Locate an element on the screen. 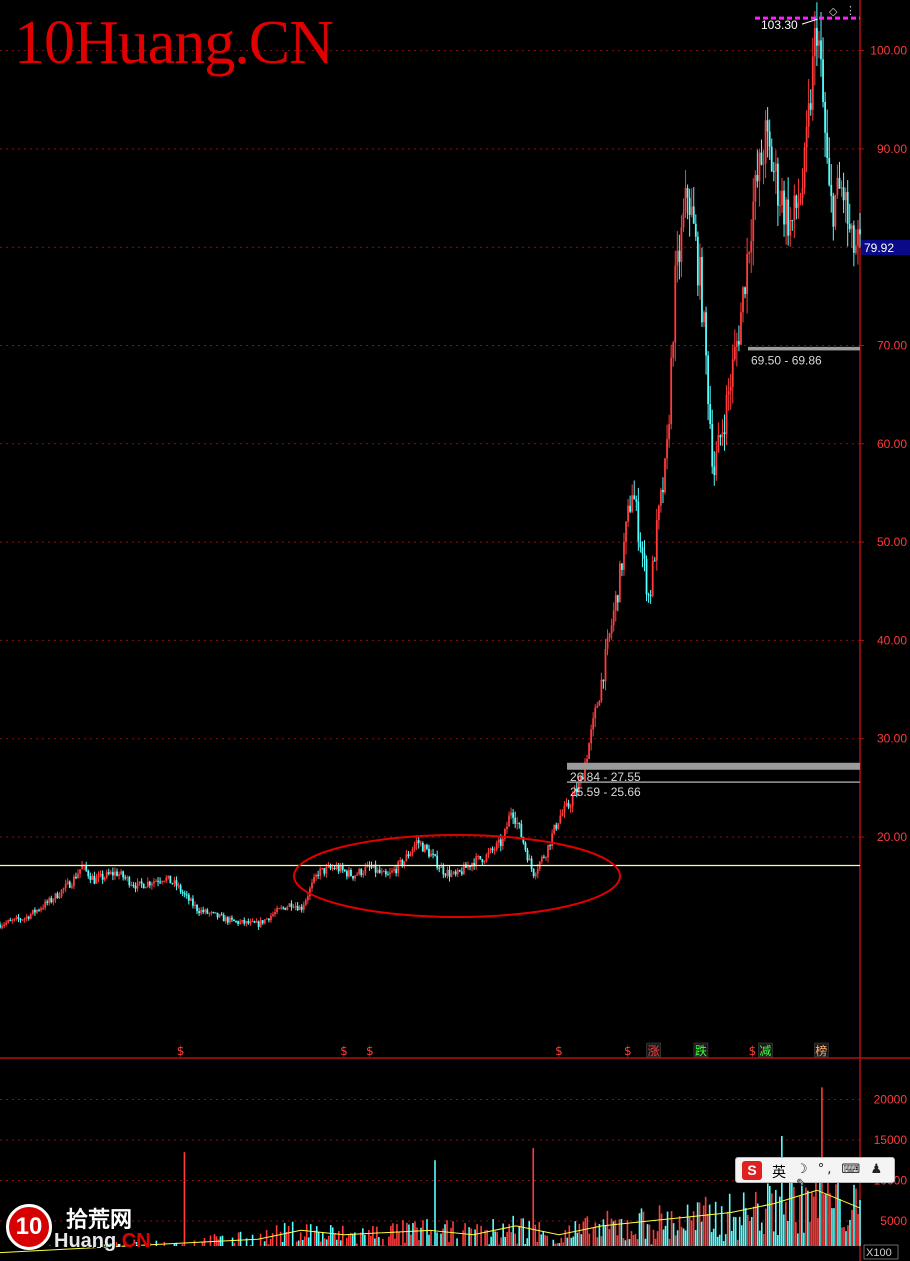 The width and height of the screenshot is (910, 1261). price-zone-label: 25.59 - 25.66 is located at coordinates (605, 792).